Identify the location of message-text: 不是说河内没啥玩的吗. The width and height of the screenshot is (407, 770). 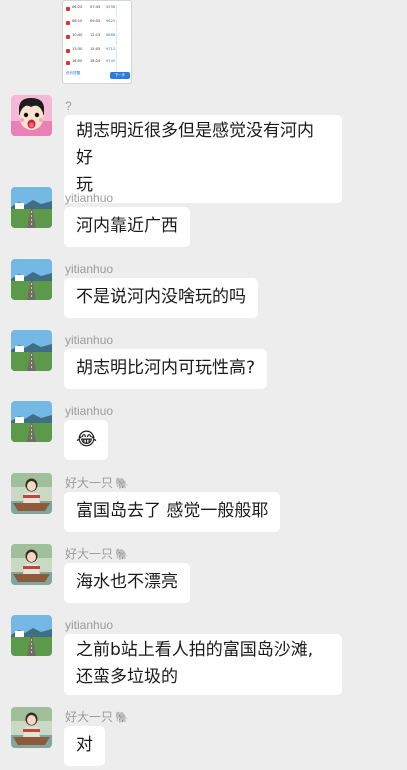
(161, 297).